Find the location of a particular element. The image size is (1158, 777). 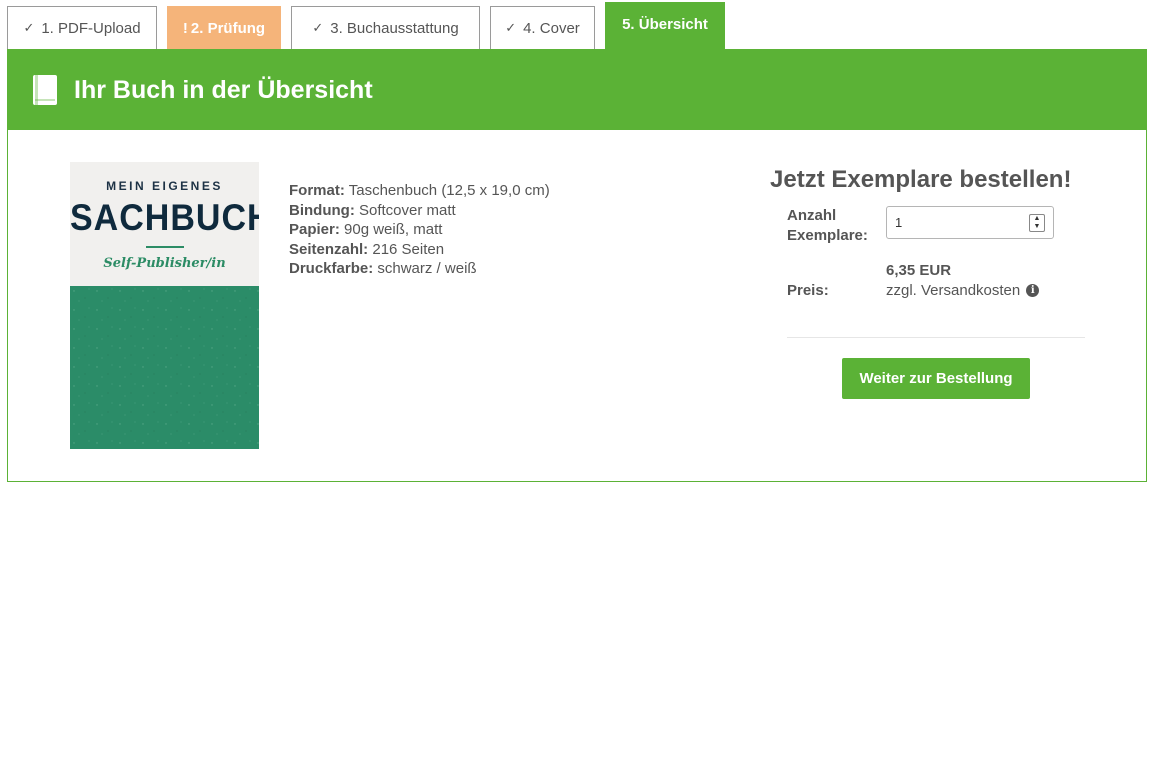

tab-label: 5. Übersicht is located at coordinates (665, 24).